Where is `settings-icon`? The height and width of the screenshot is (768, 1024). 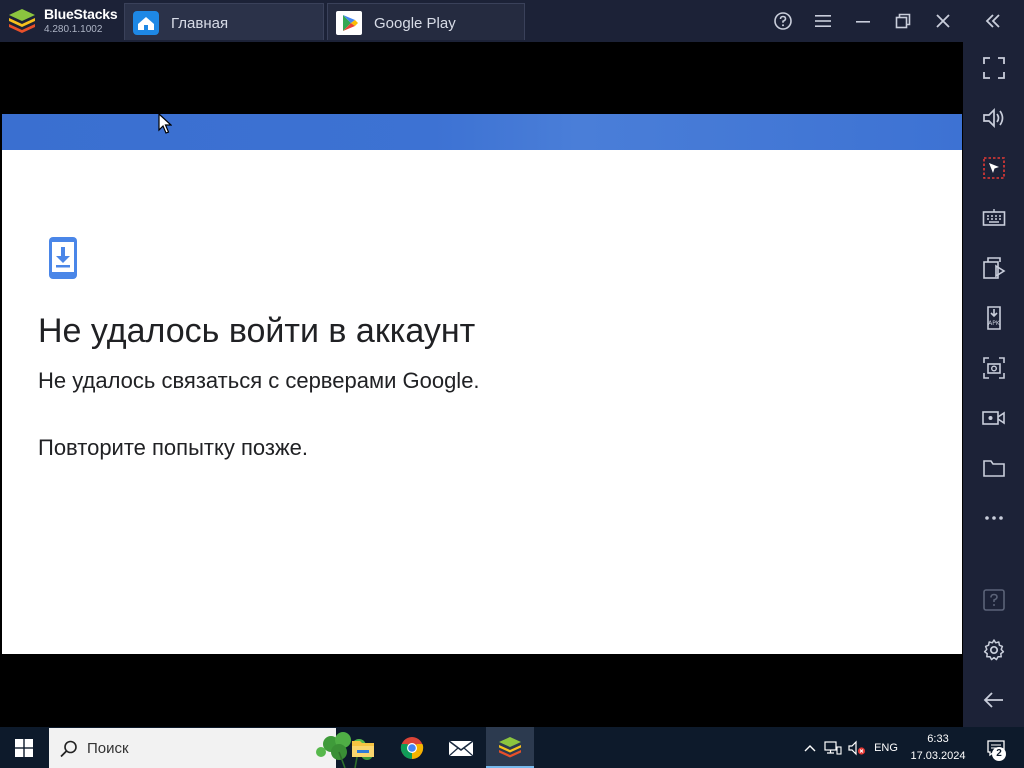
settings-icon is located at coordinates (994, 650).